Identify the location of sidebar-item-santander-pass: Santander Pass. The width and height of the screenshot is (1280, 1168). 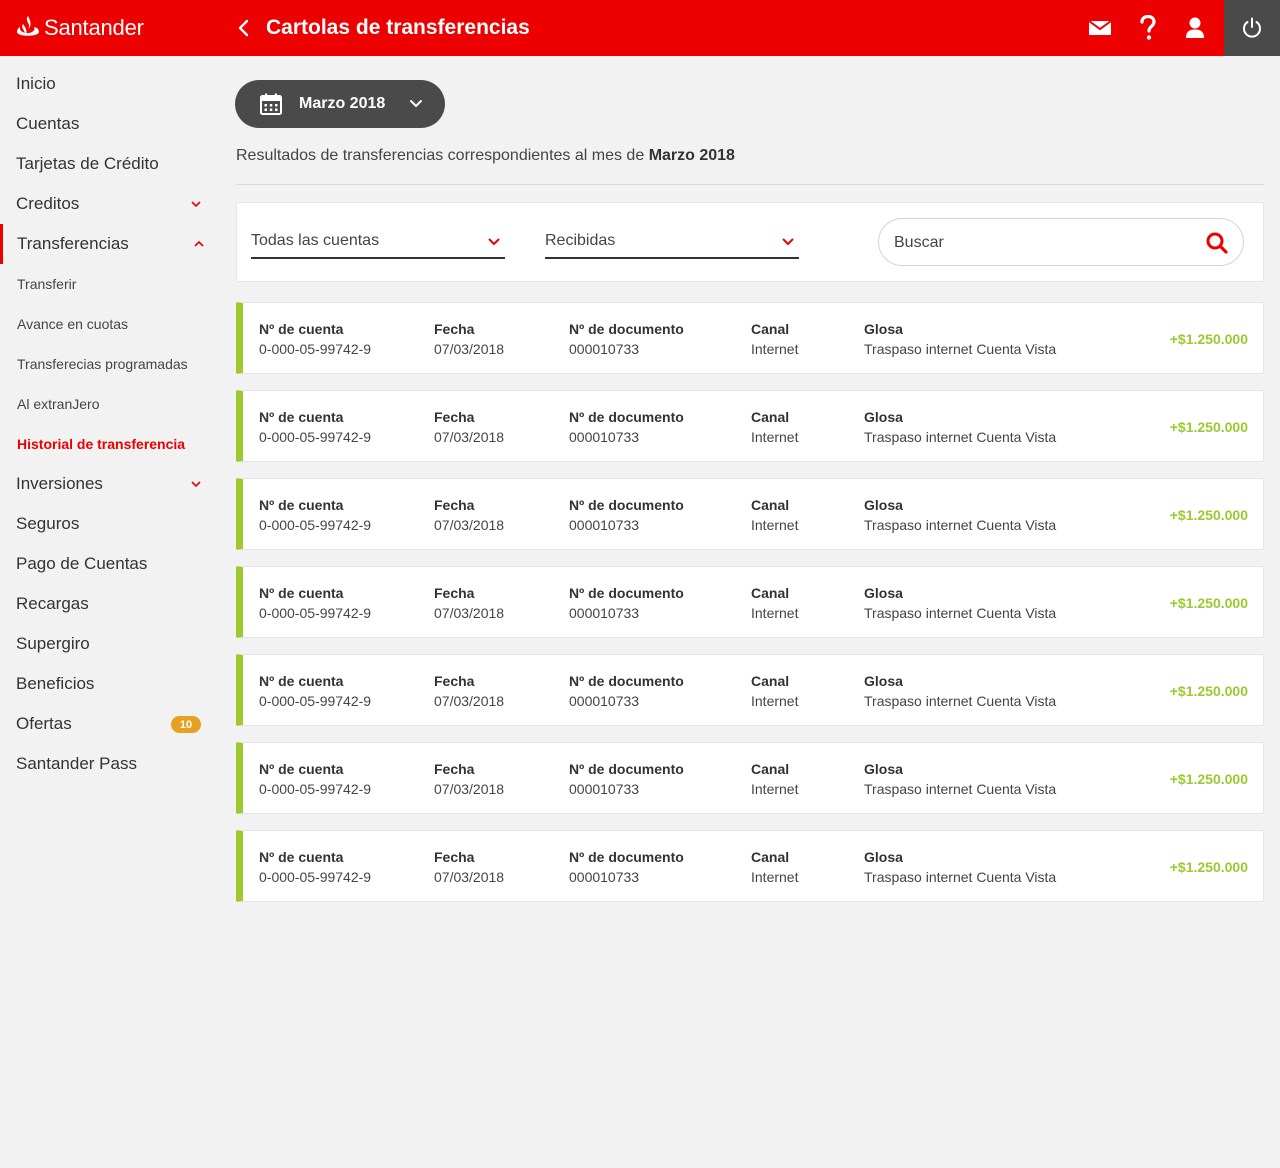
(110, 764).